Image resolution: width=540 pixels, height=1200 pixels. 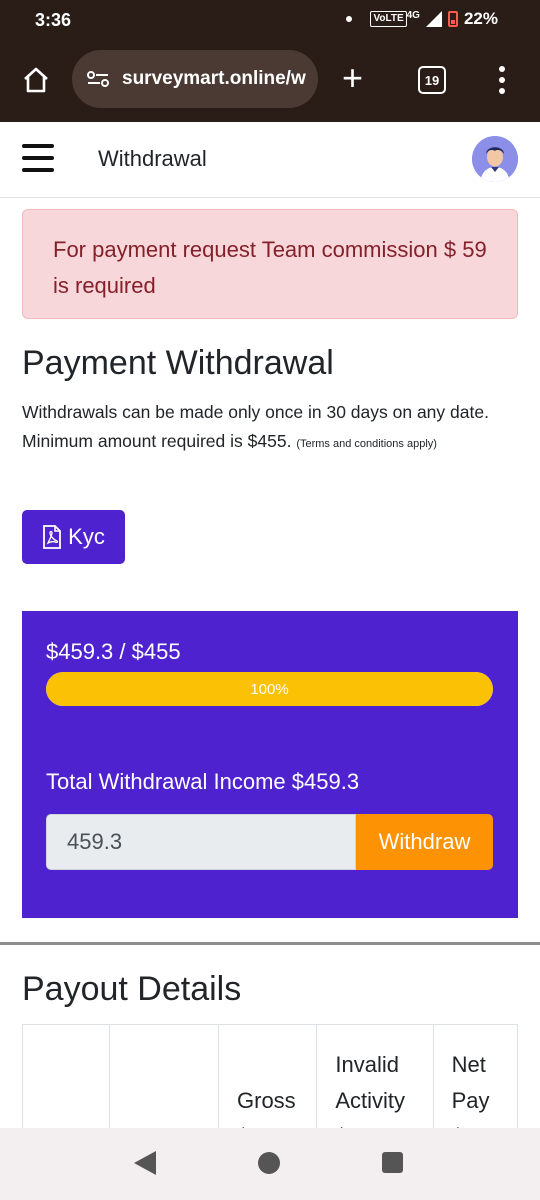 I want to click on browser-toolbar: surveymart.online/w + 19, so click(x=270, y=81).